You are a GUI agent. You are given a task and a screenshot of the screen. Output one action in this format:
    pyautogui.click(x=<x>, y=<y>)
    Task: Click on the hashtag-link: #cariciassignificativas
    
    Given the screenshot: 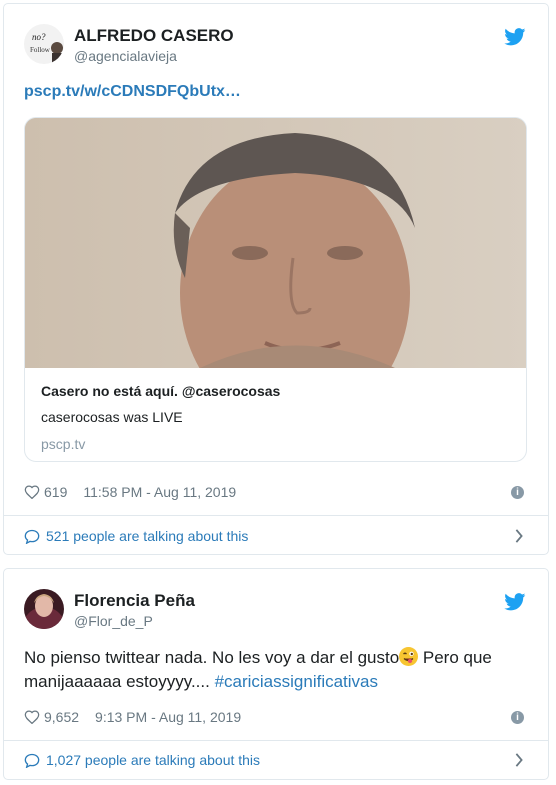 What is the action you would take?
    pyautogui.click(x=296, y=681)
    